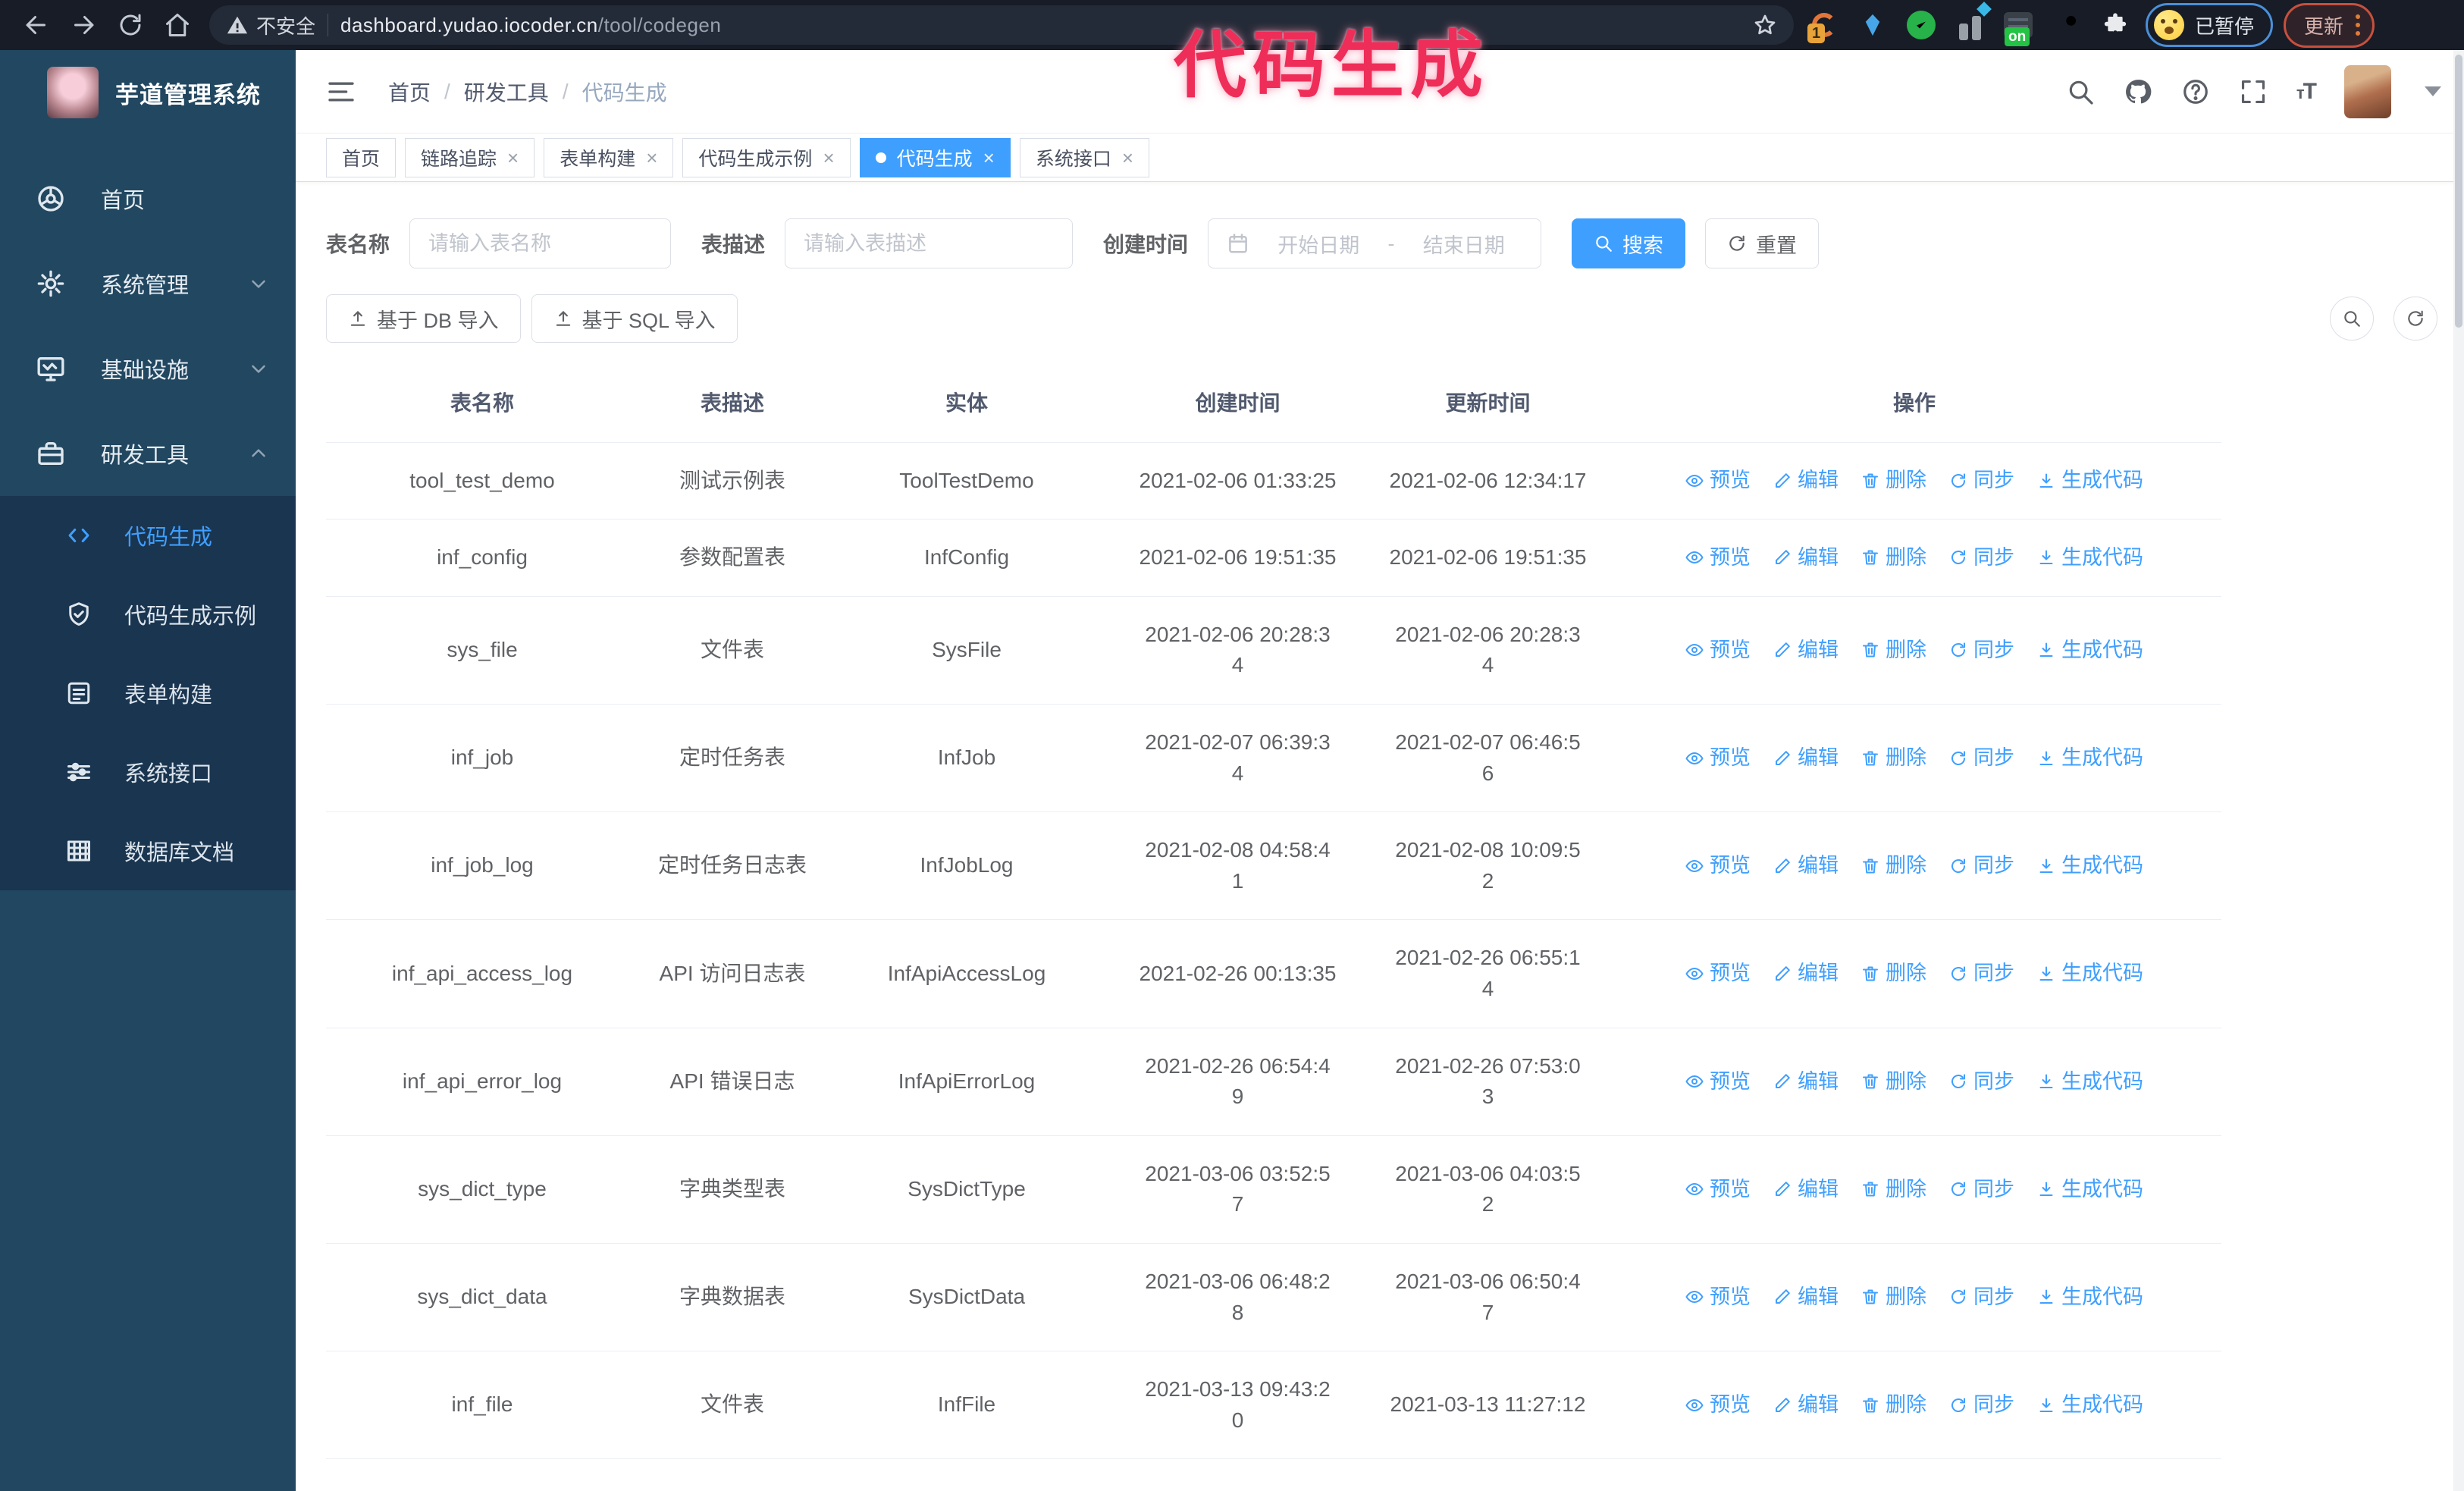  Describe the element at coordinates (2018, 28) in the screenshot. I see `dark-on-icon: on` at that location.